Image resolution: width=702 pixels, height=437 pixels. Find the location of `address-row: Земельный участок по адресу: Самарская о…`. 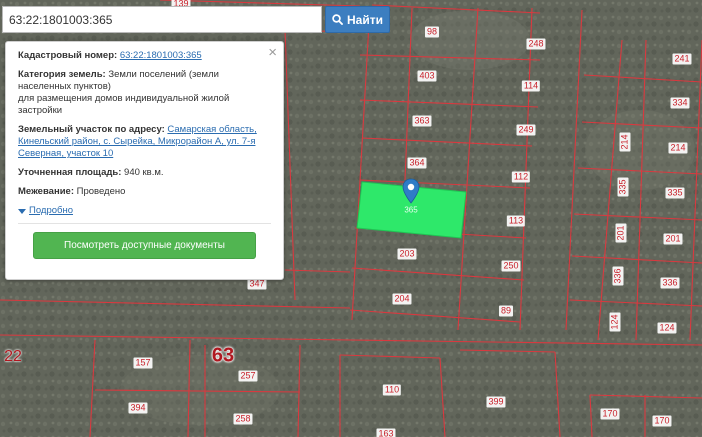

address-row: Земельный участок по адресу: Самарская о… is located at coordinates (144, 142).